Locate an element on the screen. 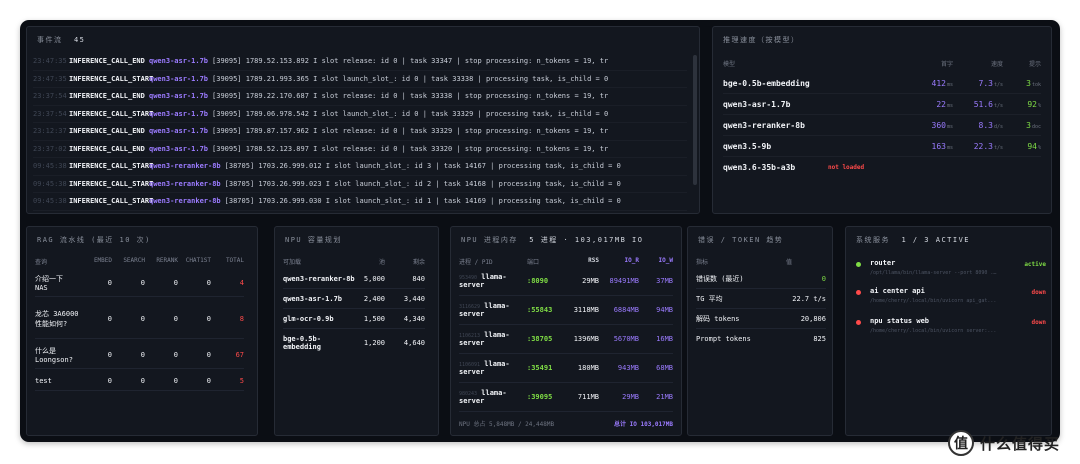 This screenshot has width=1080, height=464. model-speed: 22.3t/s is located at coordinates (988, 146).